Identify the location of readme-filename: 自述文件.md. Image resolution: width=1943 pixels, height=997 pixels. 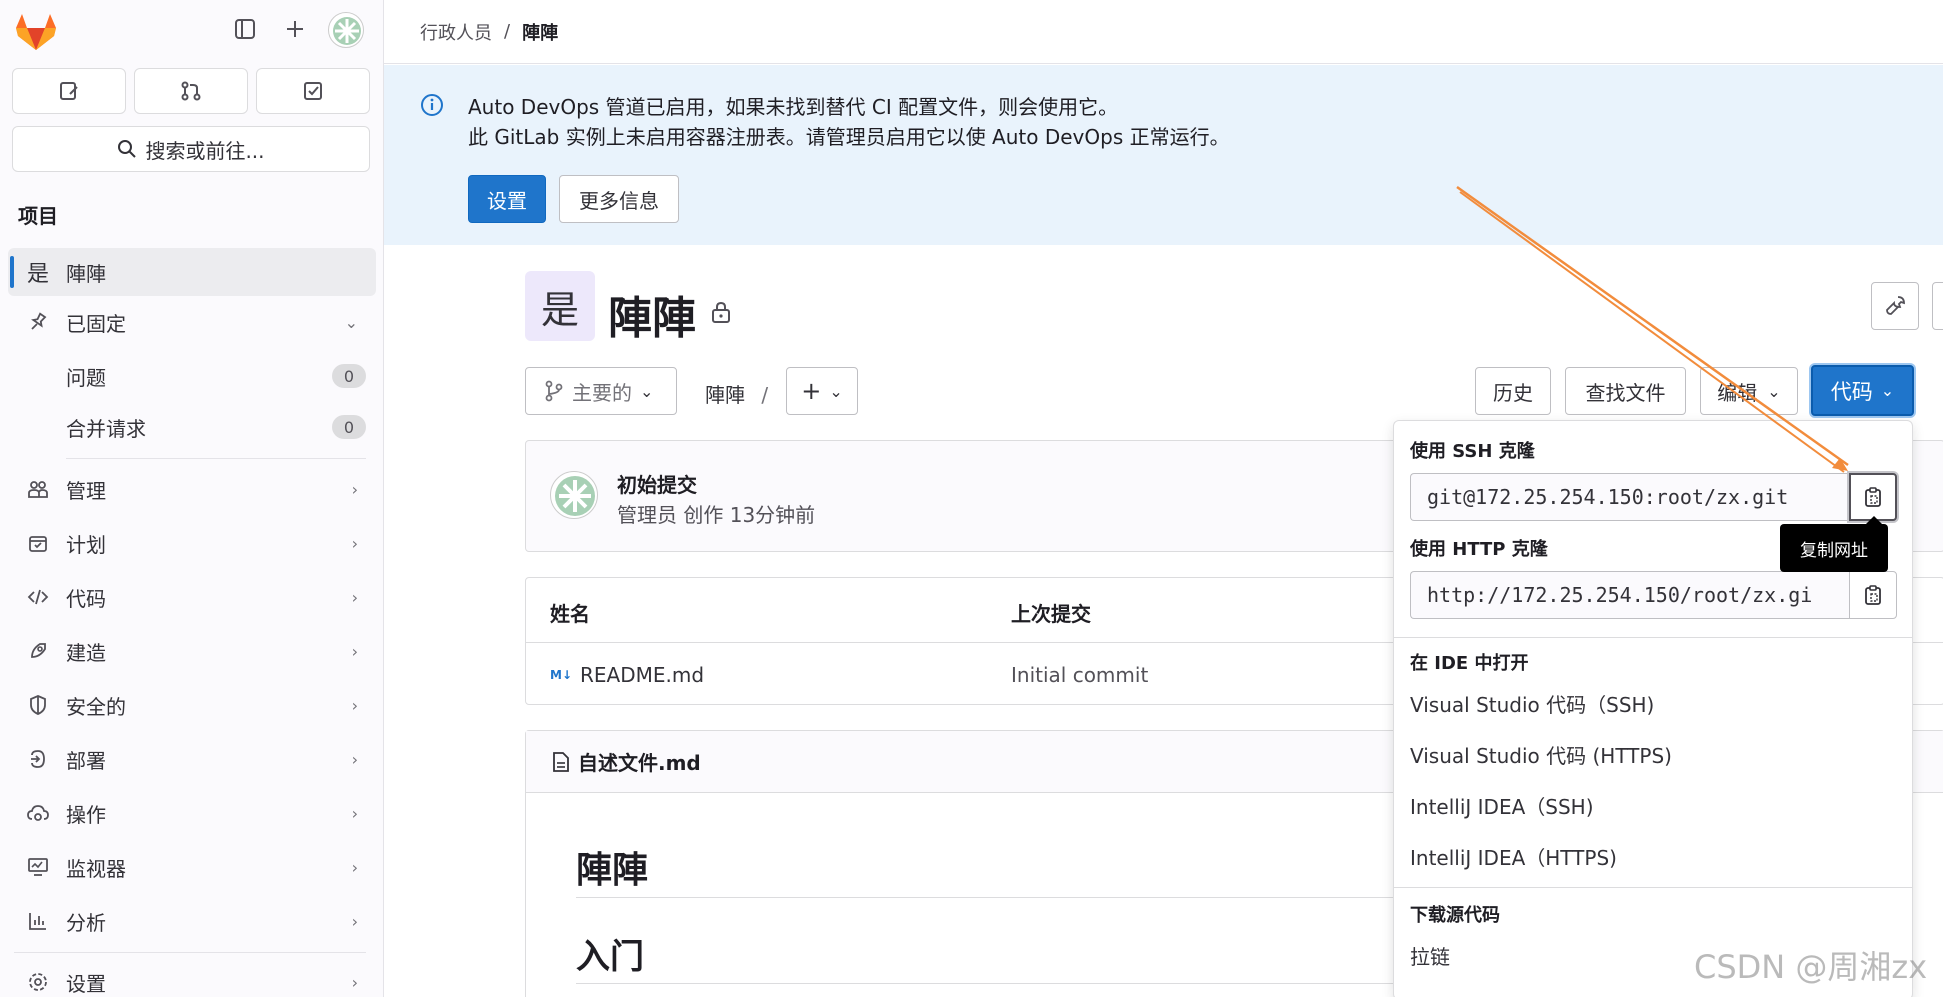
(639, 761).